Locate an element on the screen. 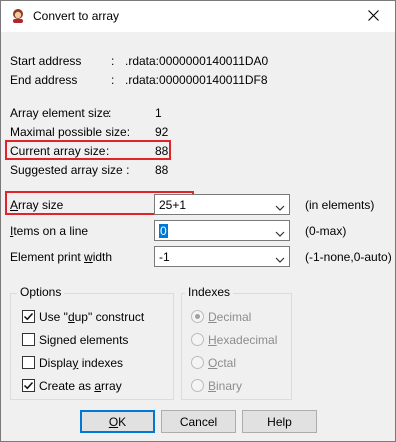 The image size is (396, 442). element-size-value: 1 is located at coordinates (158, 113).